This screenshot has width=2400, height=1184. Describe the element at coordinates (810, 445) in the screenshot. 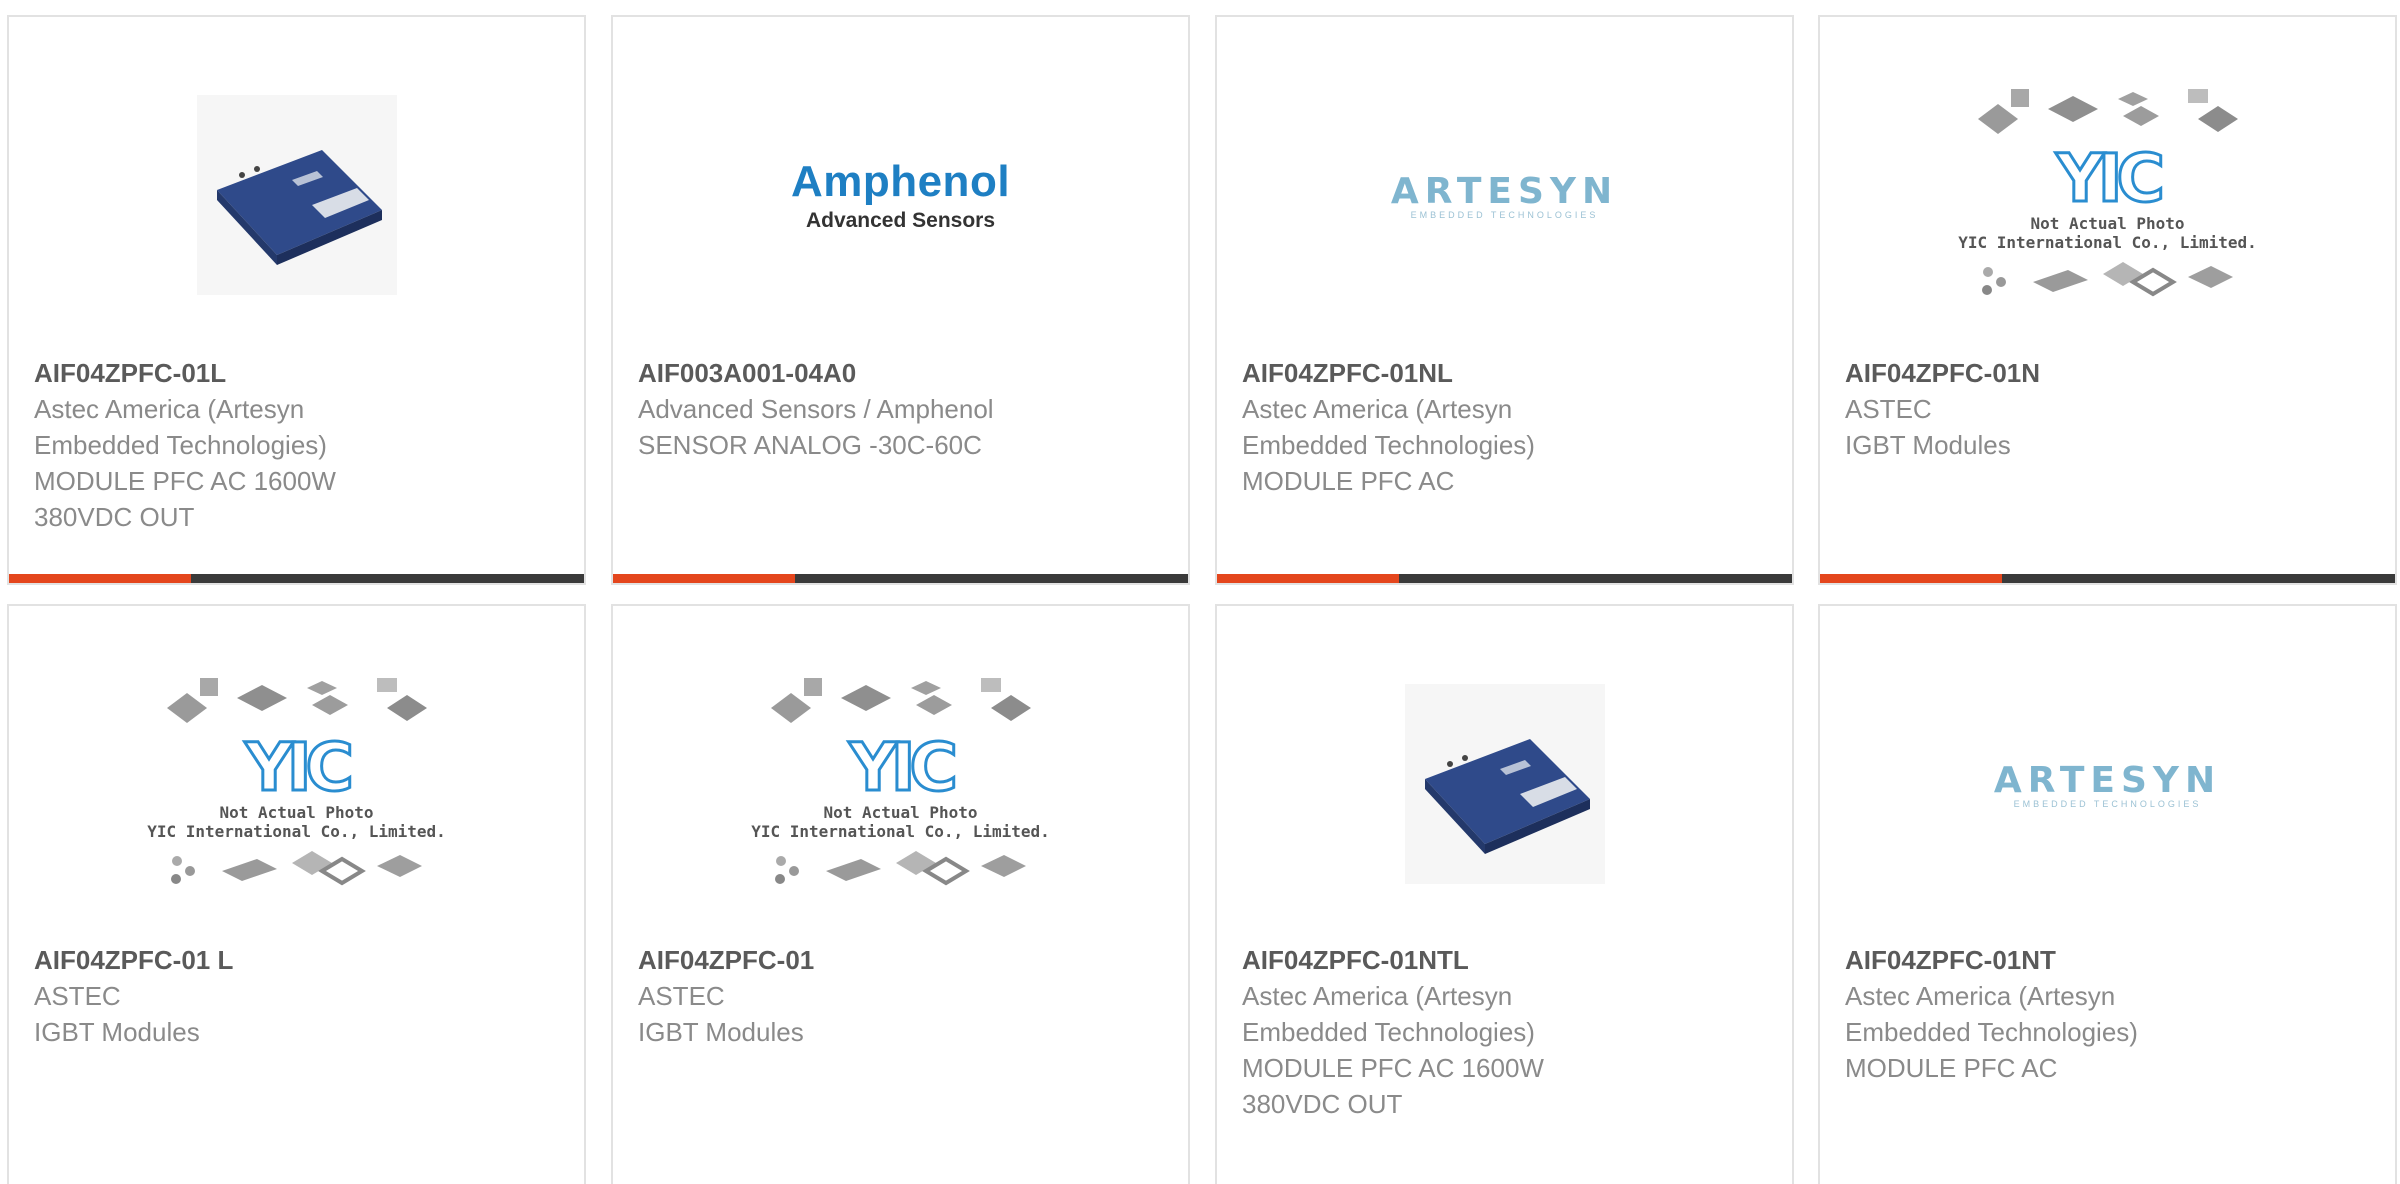

I see `description-line: SENSOR ANALOG -30C-60C` at that location.